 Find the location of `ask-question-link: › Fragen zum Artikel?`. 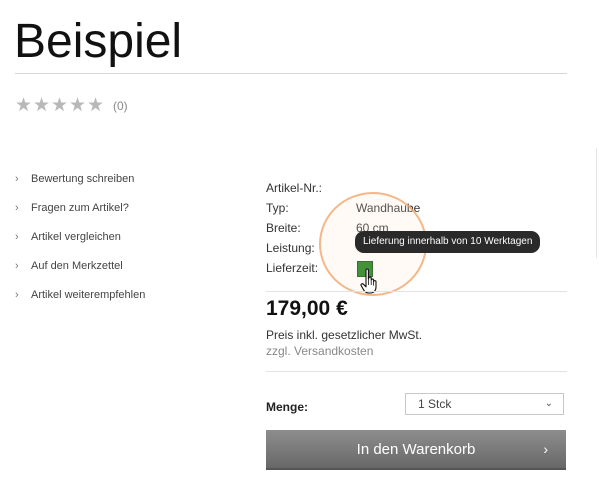

ask-question-link: › Fragen zum Artikel? is located at coordinates (80, 207).